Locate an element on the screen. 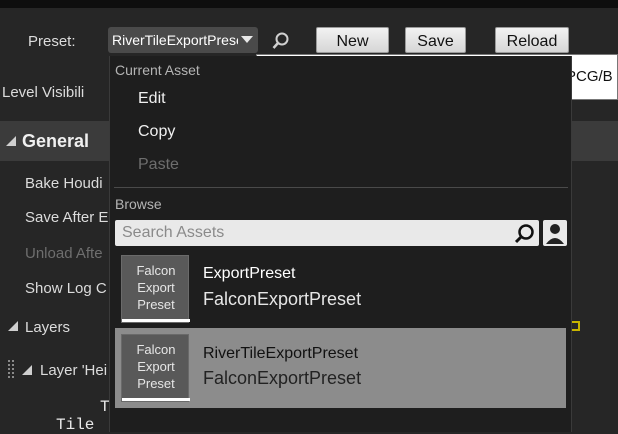 This screenshot has height=434, width=618. save-button: Save is located at coordinates (435, 40).